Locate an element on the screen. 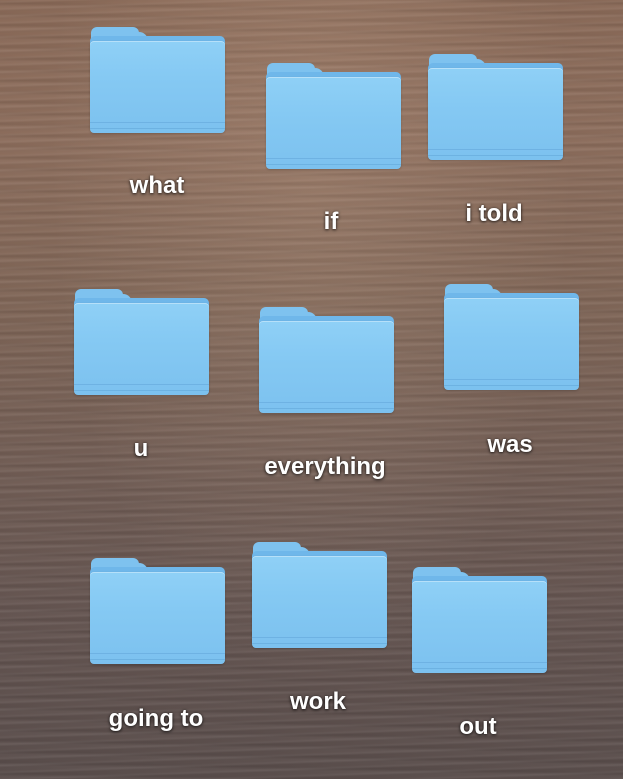 The height and width of the screenshot is (779, 623). folder-label: what is located at coordinates (157, 185).